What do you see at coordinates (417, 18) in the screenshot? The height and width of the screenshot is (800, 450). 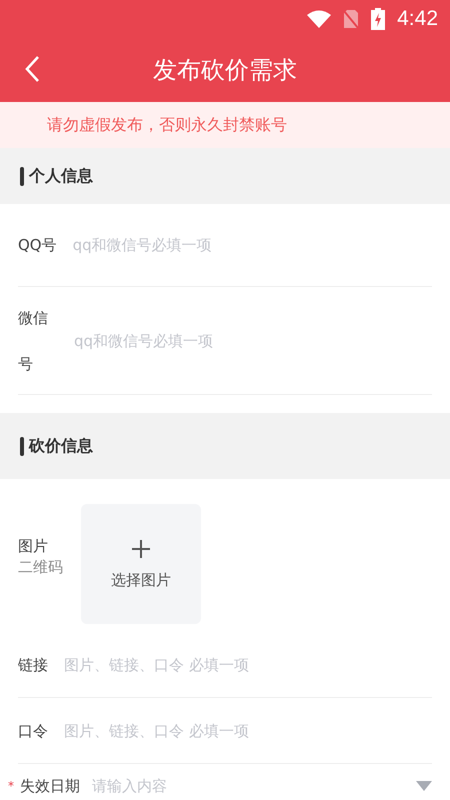 I see `status-time: 4:42` at bounding box center [417, 18].